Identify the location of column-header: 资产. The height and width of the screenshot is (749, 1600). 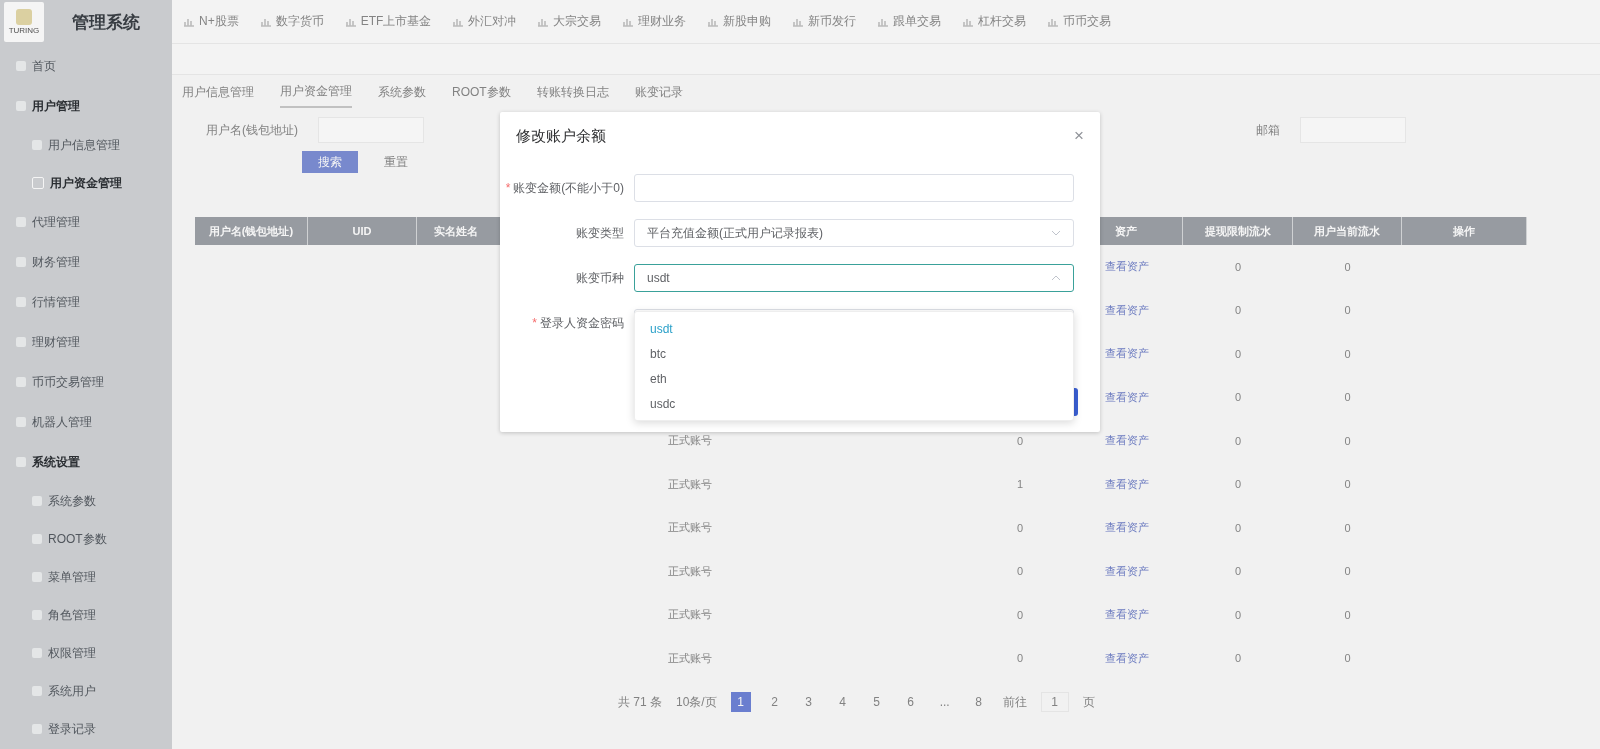
(1126, 231).